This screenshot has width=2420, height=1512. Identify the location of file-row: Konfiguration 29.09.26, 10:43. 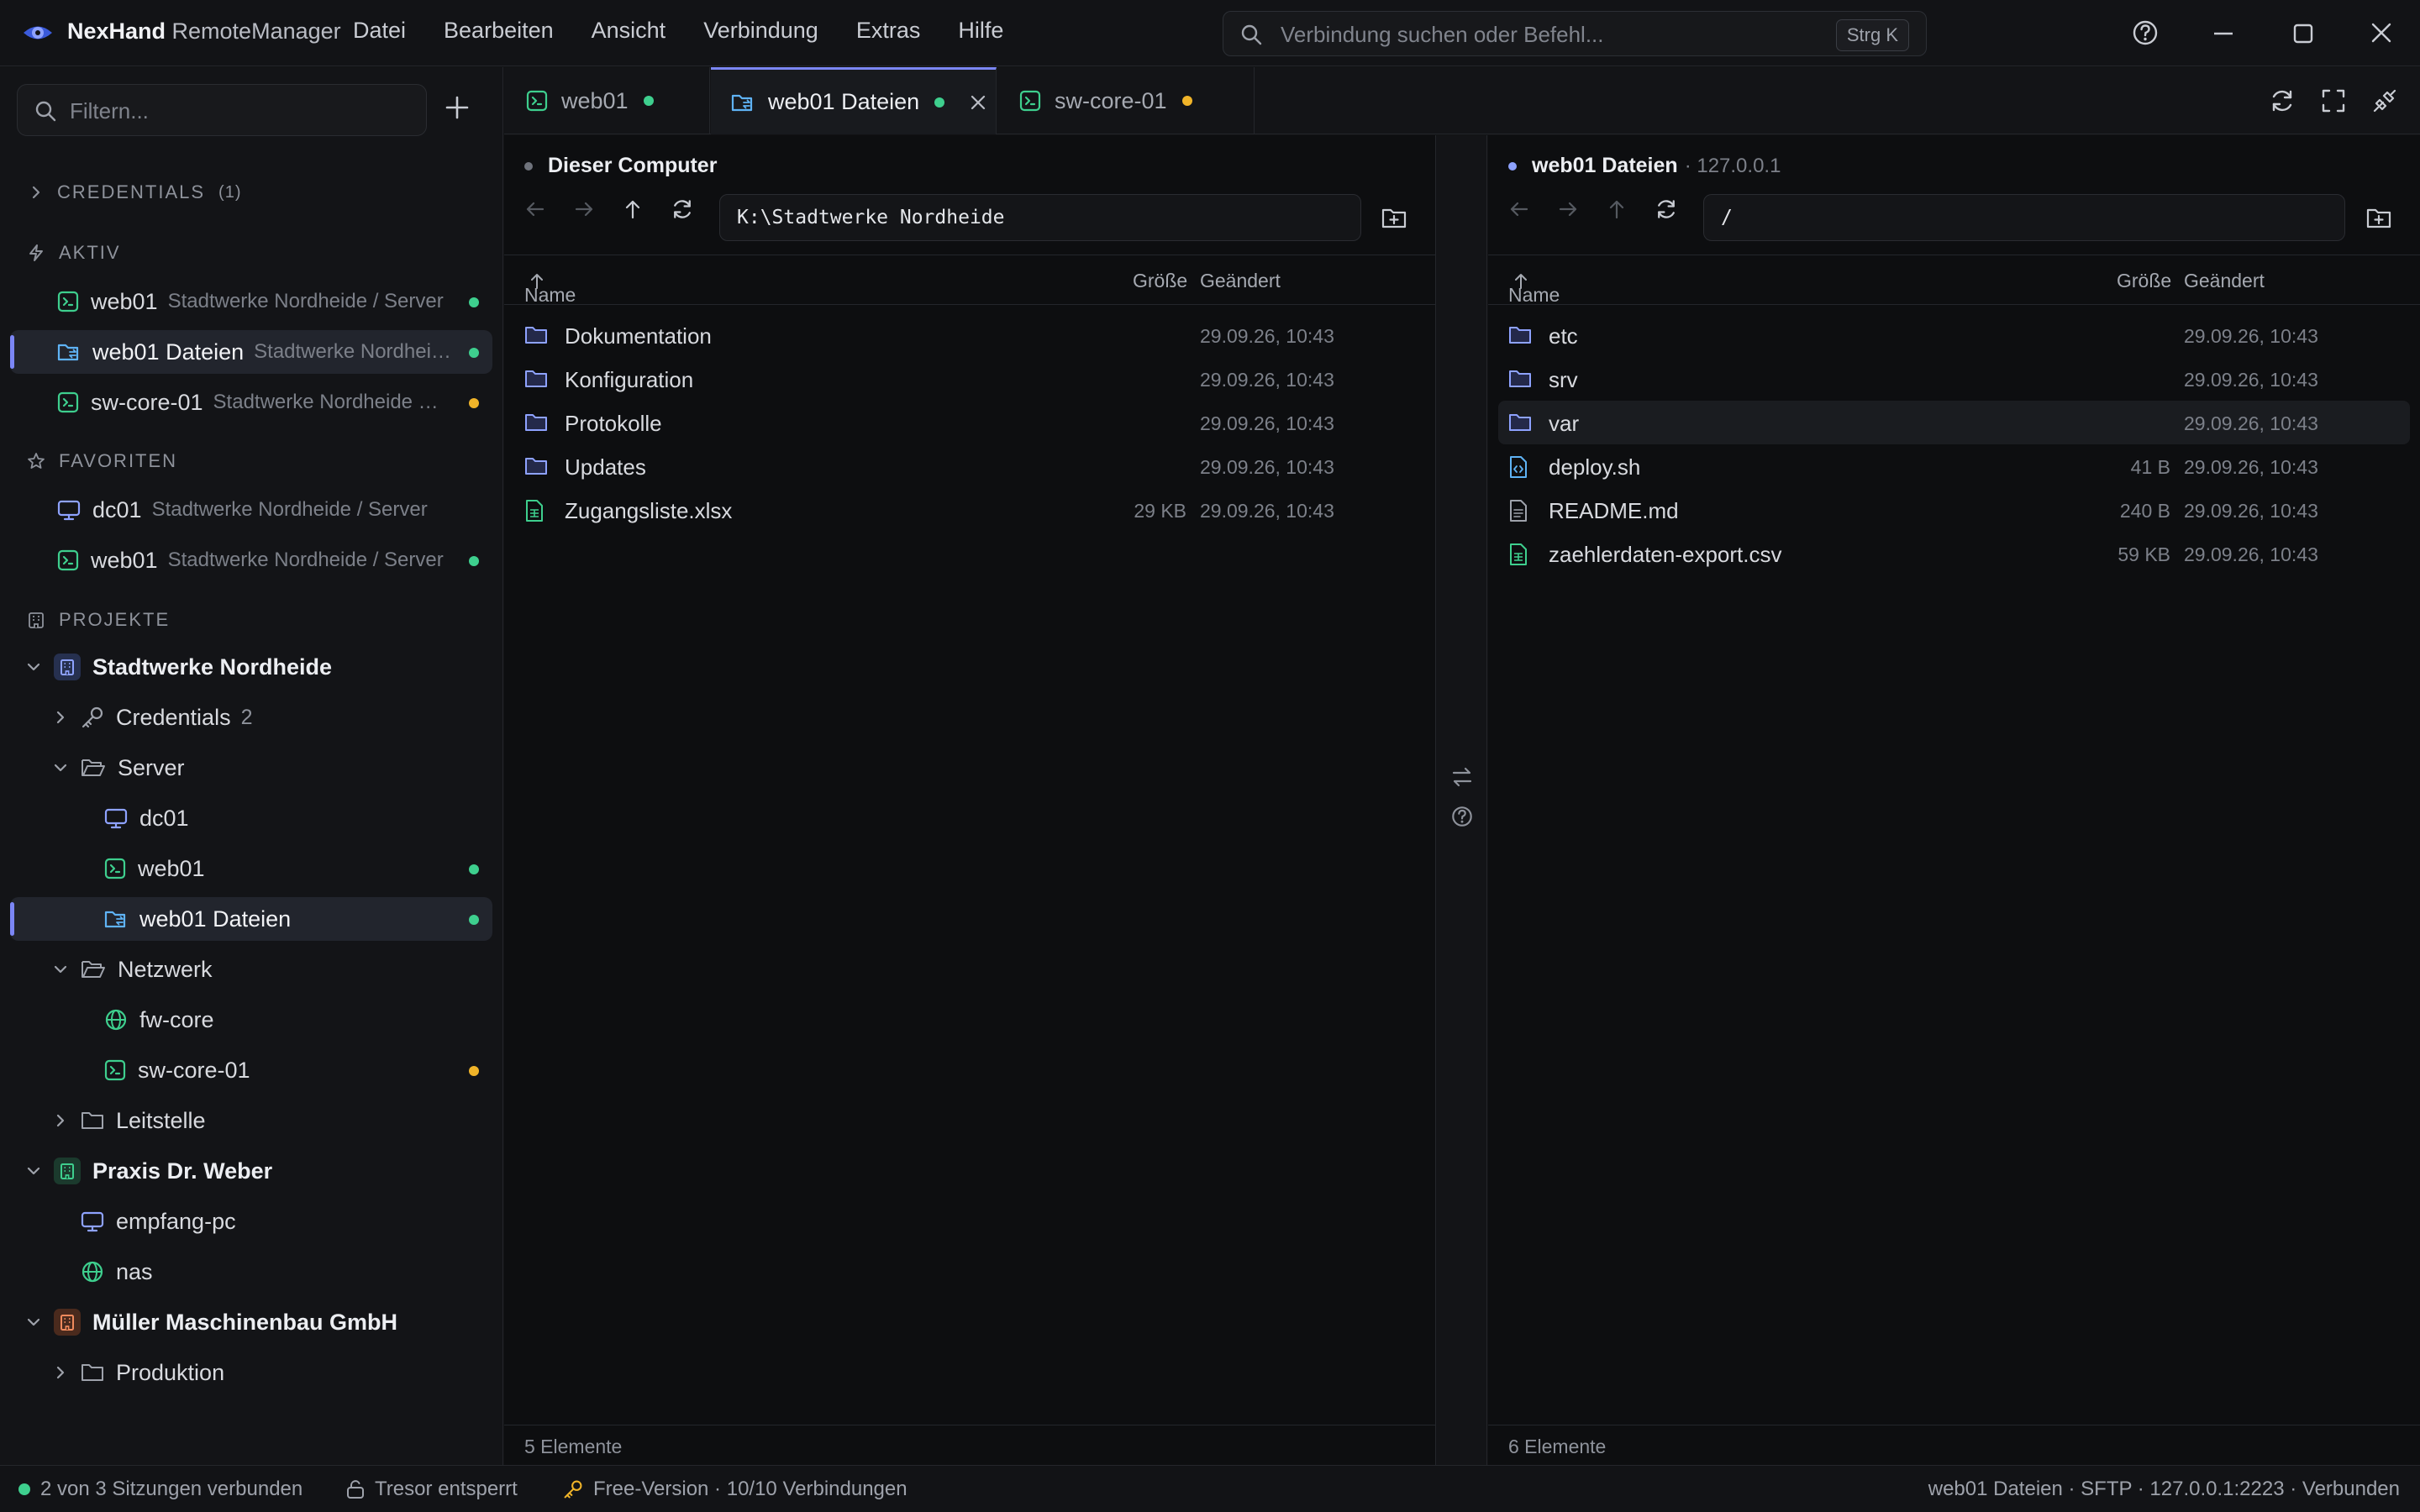
(969, 379).